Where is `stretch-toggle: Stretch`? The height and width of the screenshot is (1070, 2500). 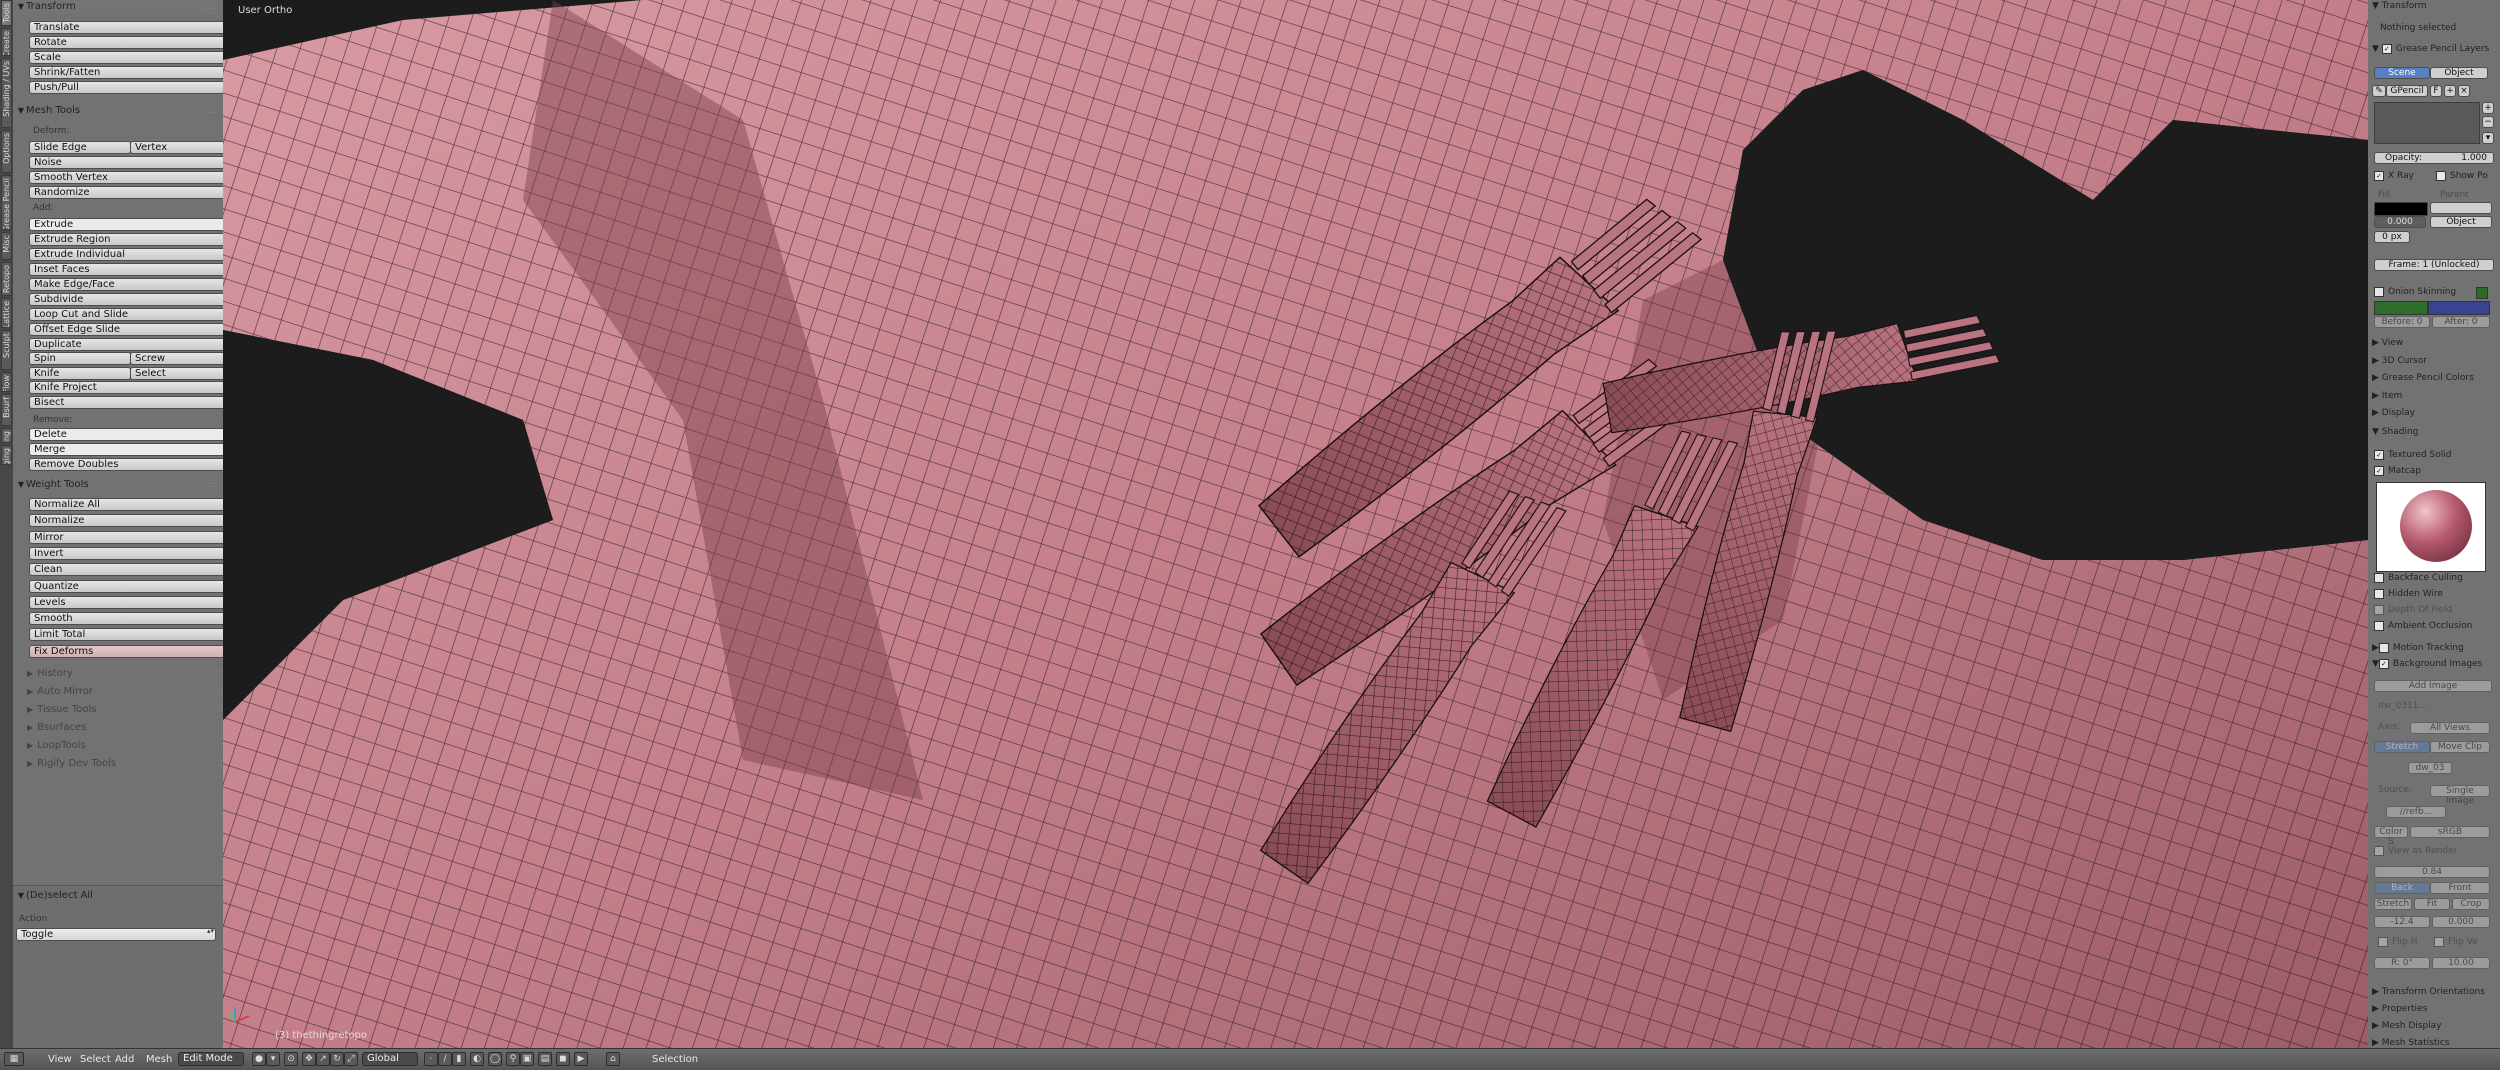 stretch-toggle: Stretch is located at coordinates (2402, 747).